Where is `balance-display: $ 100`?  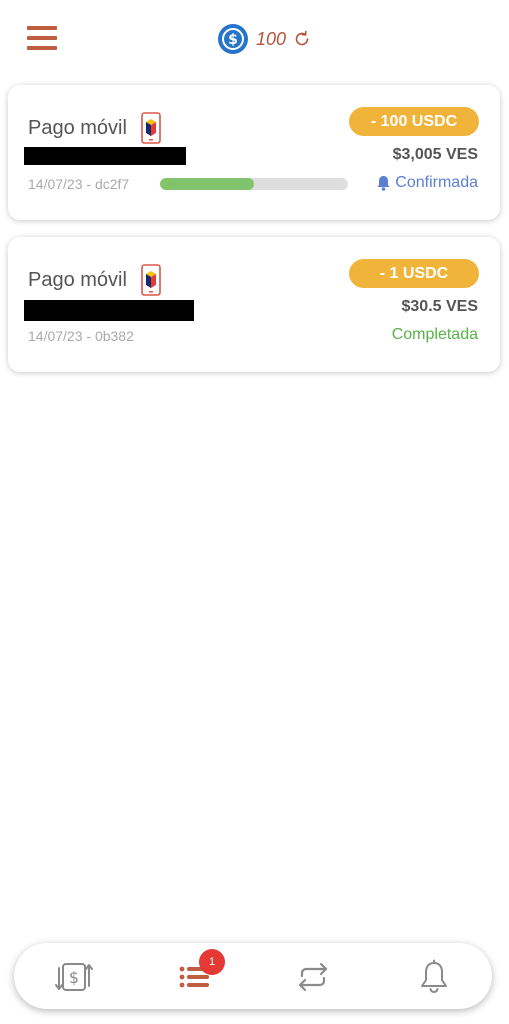
balance-display: $ 100 is located at coordinates (265, 39).